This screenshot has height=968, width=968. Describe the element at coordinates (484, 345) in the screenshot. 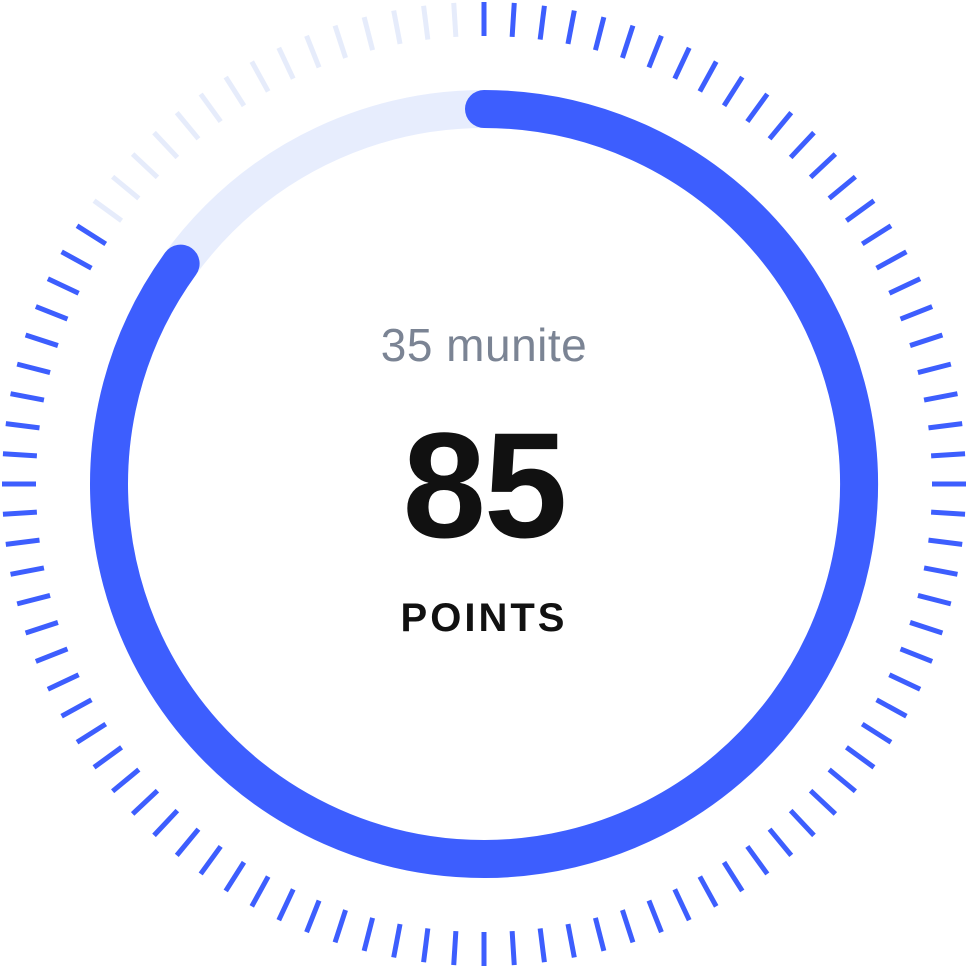

I see `duration-label: 35 munite` at that location.